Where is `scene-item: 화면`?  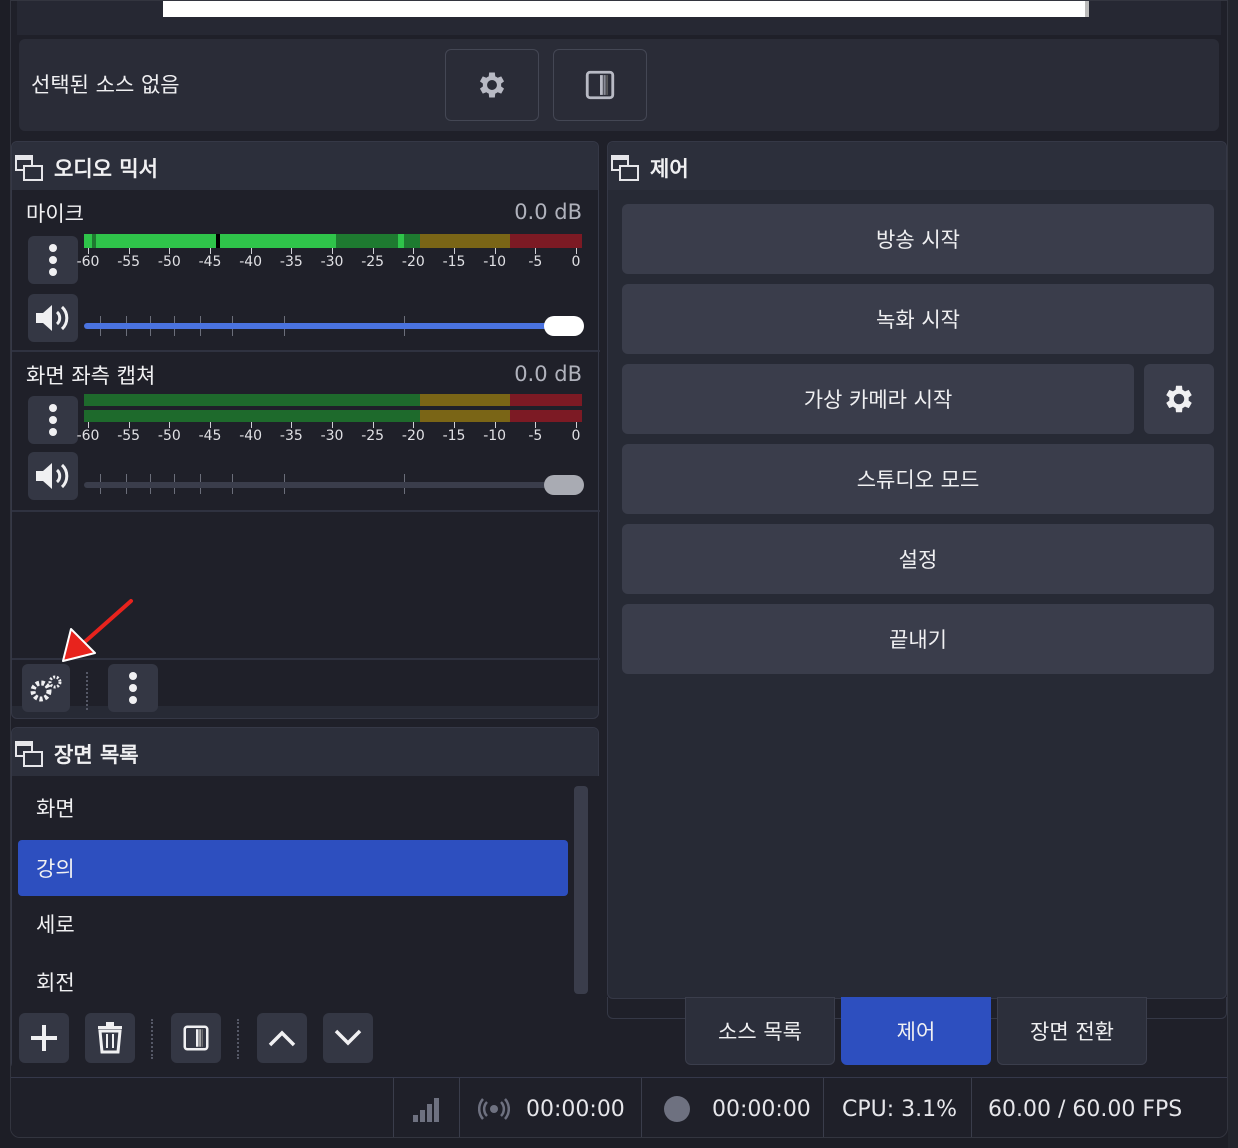
scene-item: 화면 is located at coordinates (293, 808).